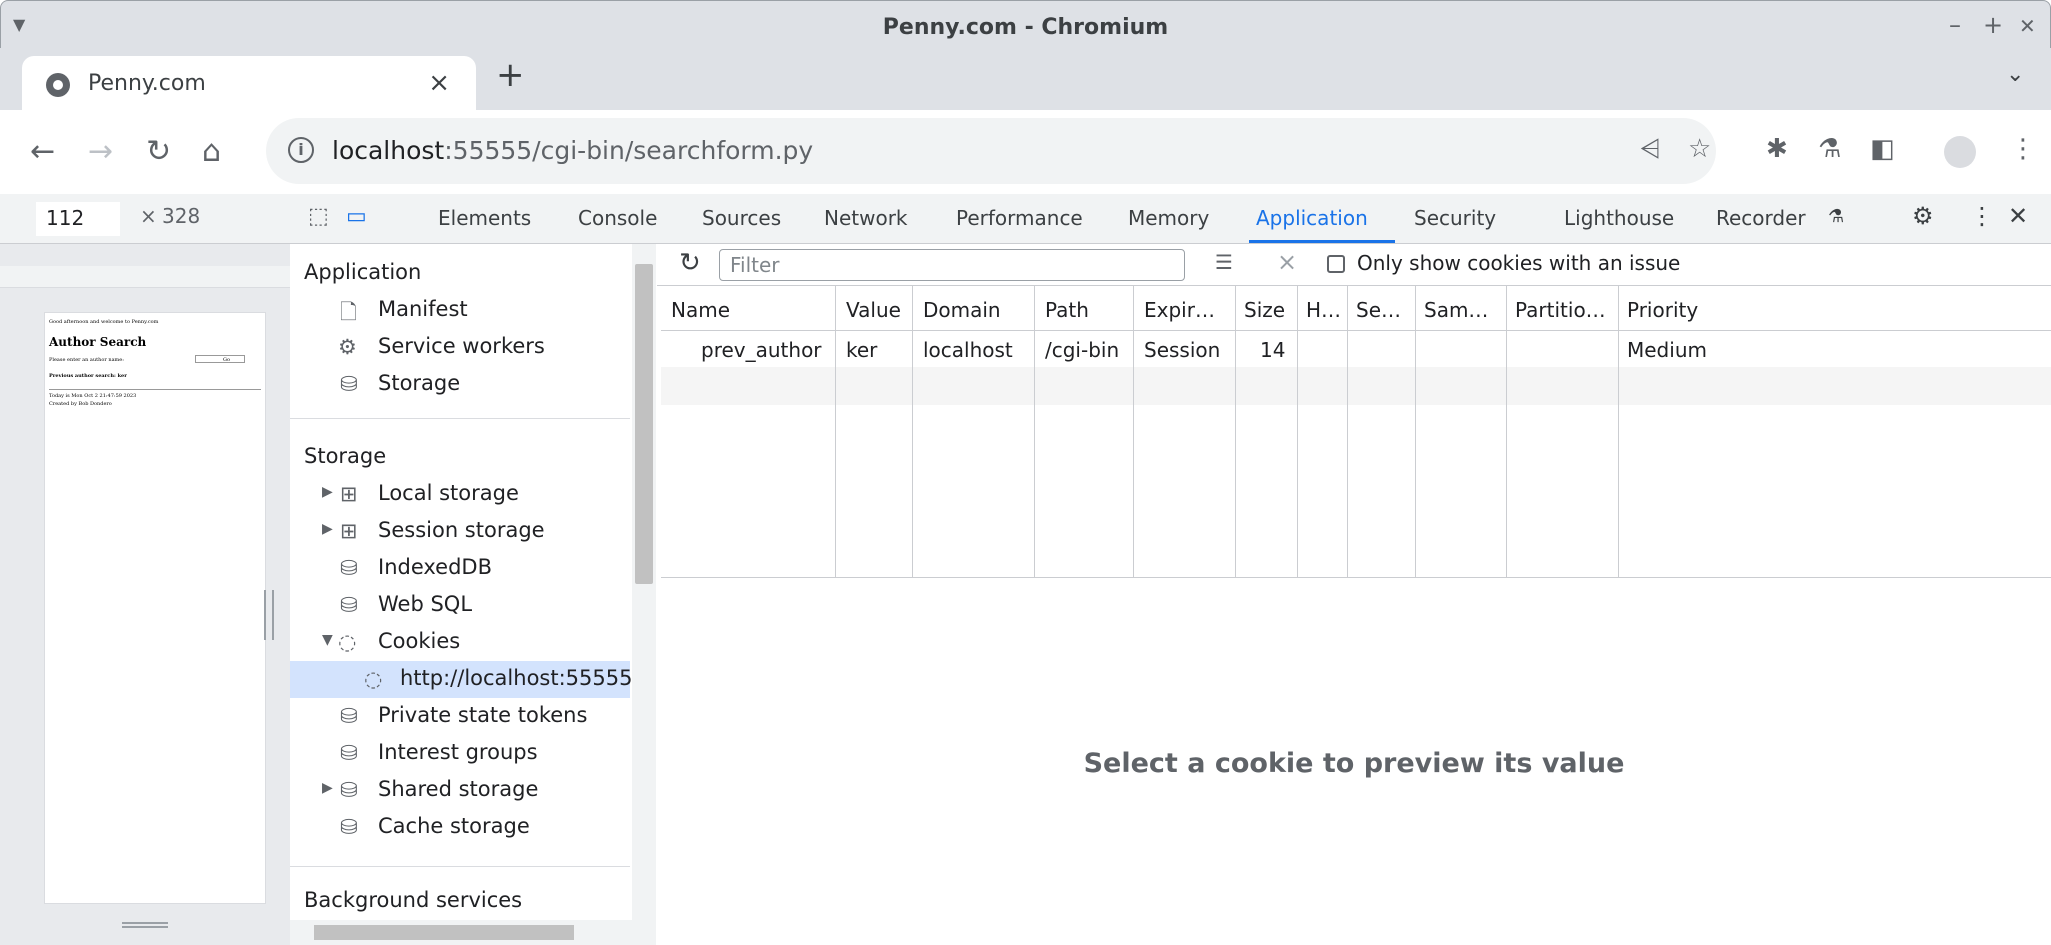  Describe the element at coordinates (2015, 74) in the screenshot. I see `tab-search-chevron-icon: ⌄` at that location.